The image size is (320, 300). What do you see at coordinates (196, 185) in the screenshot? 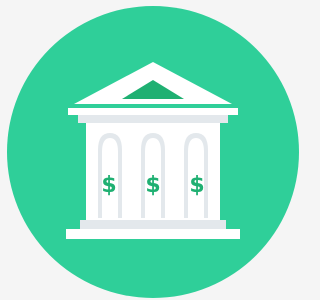
I see `dollar-sign-3: $` at bounding box center [196, 185].